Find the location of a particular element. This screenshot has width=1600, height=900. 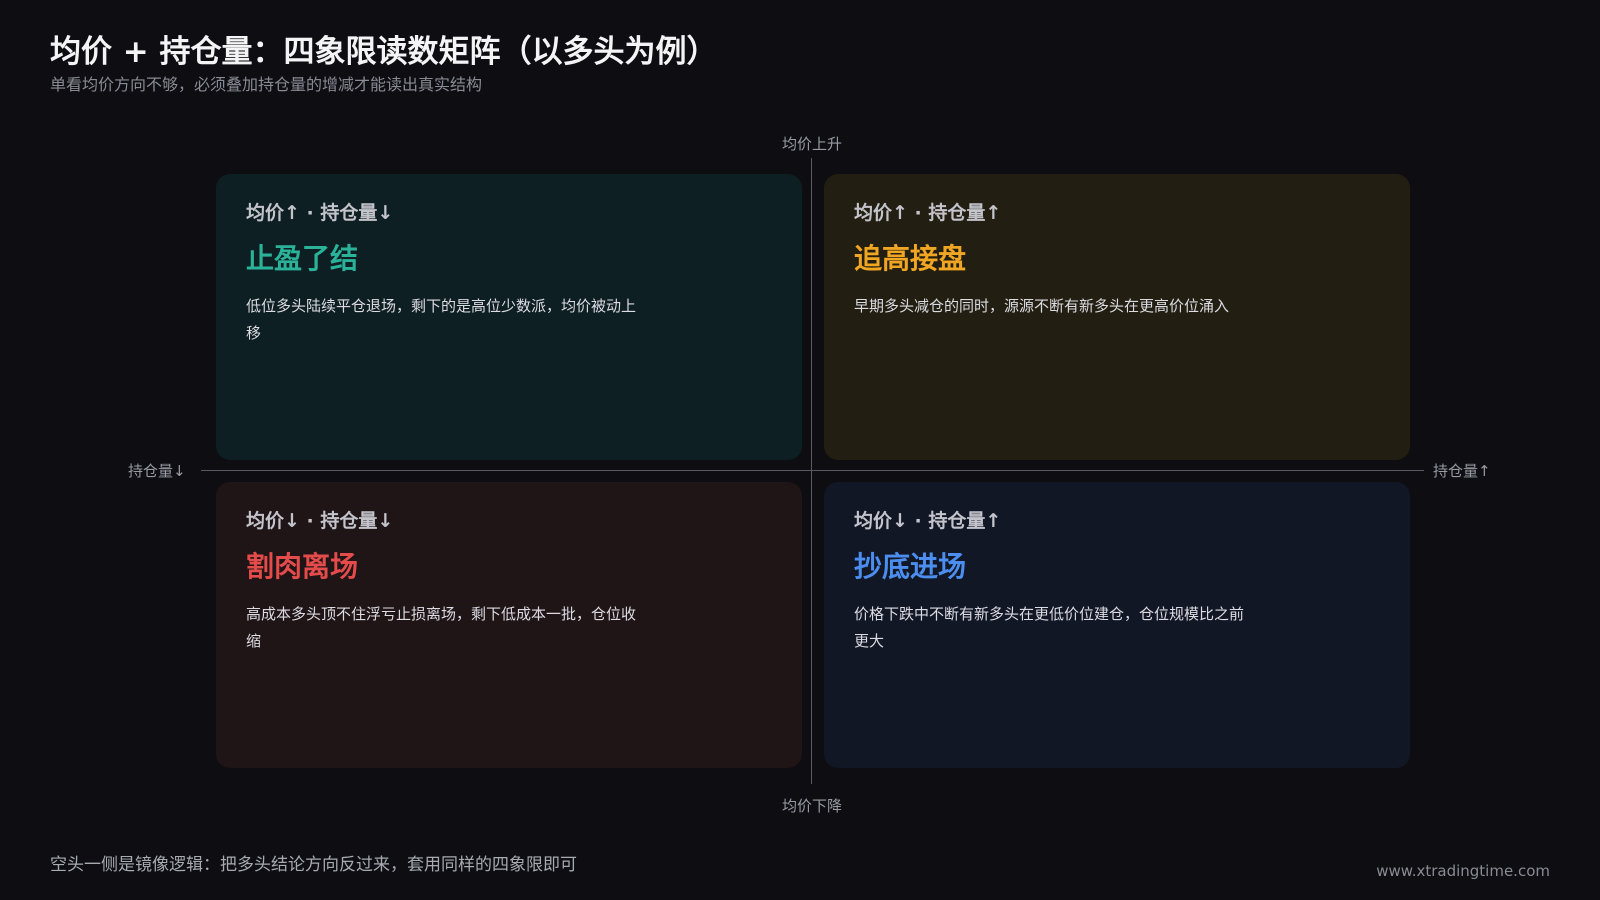

quadrant-tag: 均价↑ · 持仓量↑ is located at coordinates (928, 213).